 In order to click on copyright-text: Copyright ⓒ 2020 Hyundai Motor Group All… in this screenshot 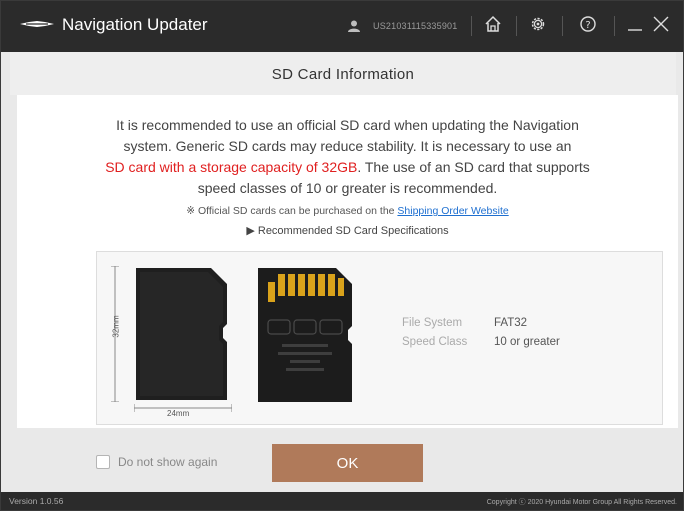, I will do `click(581, 502)`.